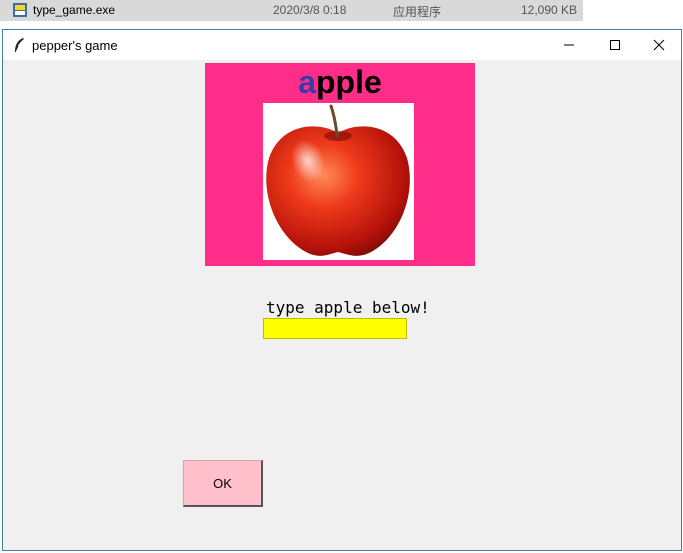 The image size is (683, 553). What do you see at coordinates (74, 10) in the screenshot?
I see `file-name: type_game.exe` at bounding box center [74, 10].